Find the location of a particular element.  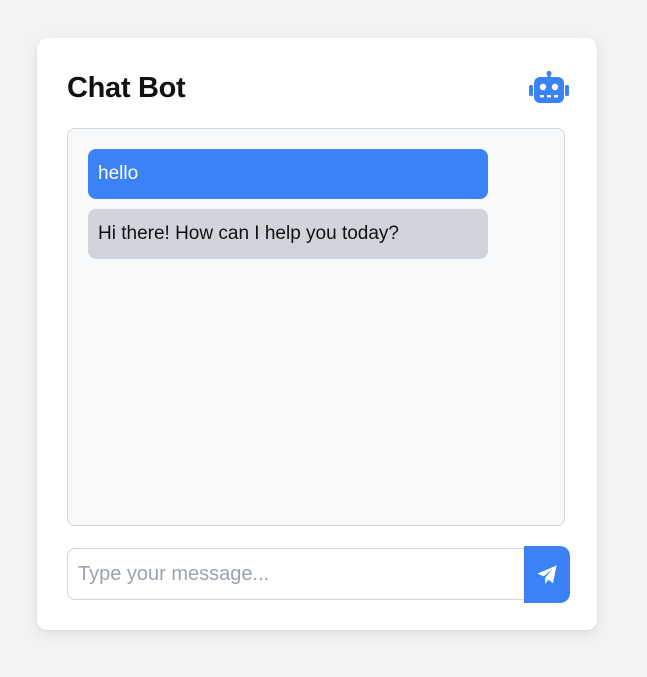

composer is located at coordinates (318, 574).